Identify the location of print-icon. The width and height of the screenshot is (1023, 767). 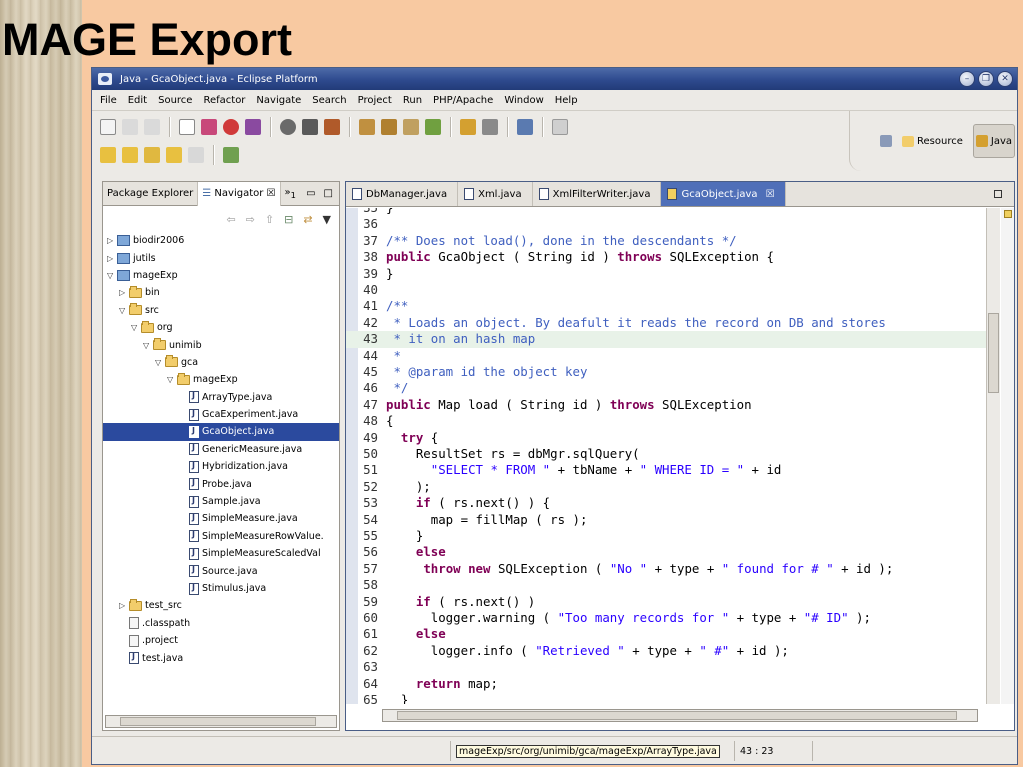
(152, 127).